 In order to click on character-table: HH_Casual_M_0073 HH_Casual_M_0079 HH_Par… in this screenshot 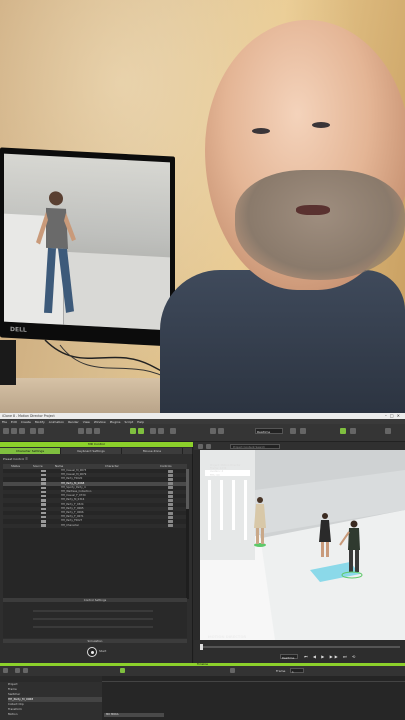, I will do `click(95, 534)`.